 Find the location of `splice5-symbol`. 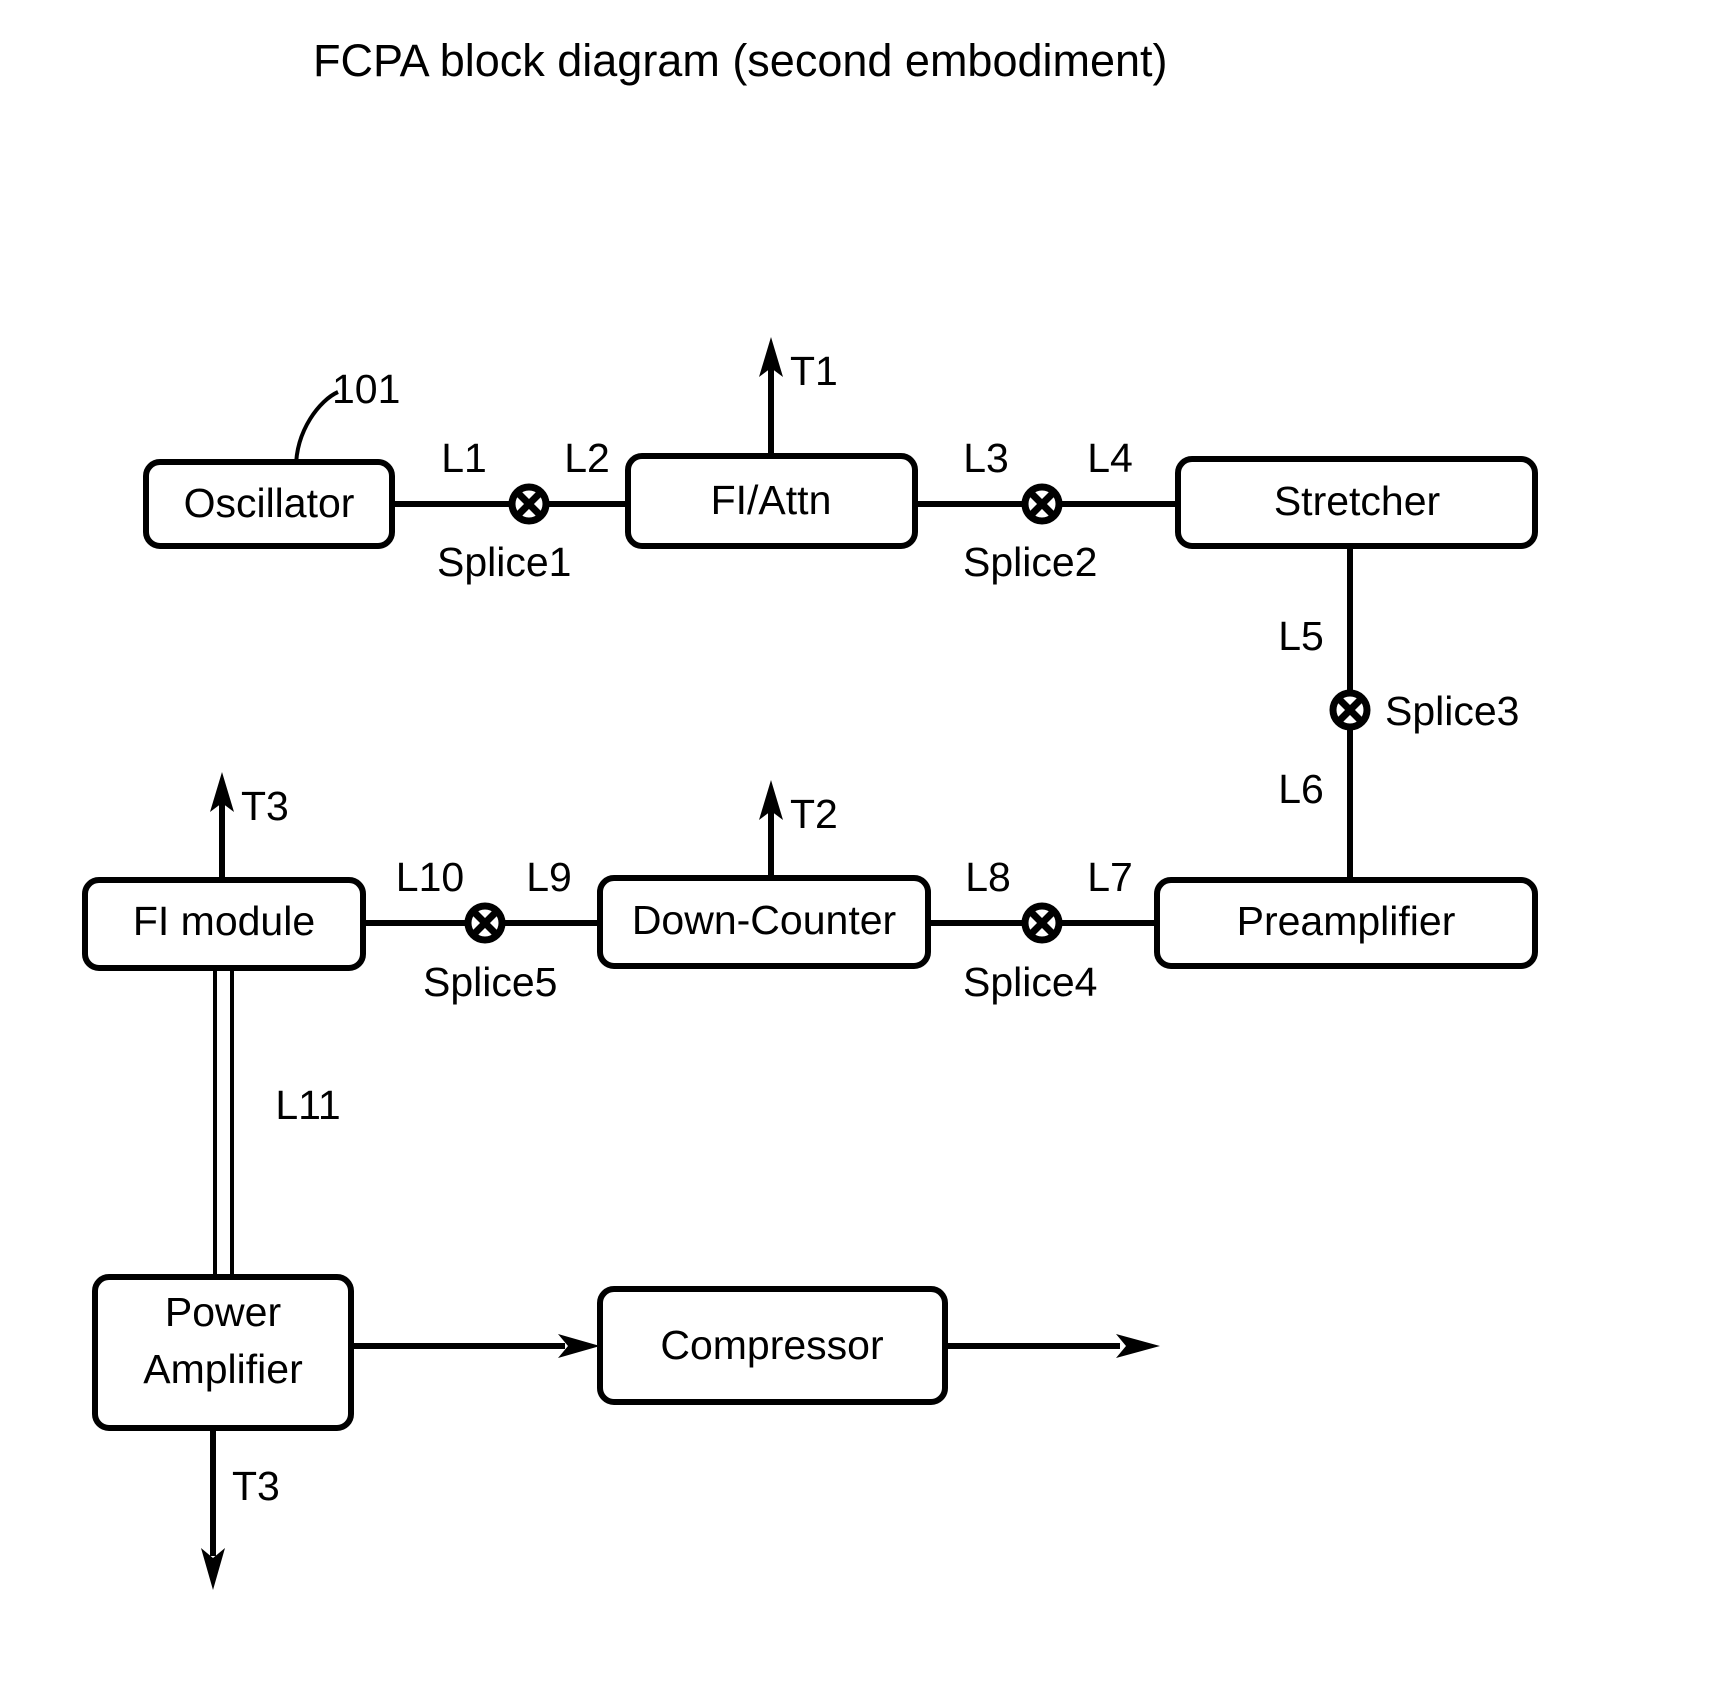

splice5-symbol is located at coordinates (485, 923).